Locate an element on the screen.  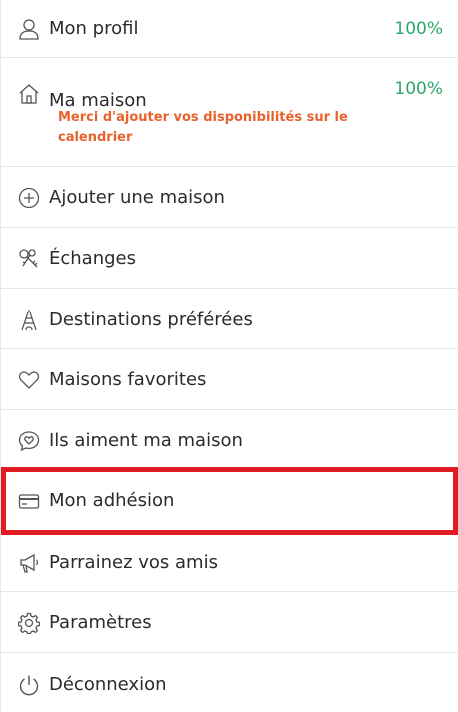
heart-icon is located at coordinates (29, 380).